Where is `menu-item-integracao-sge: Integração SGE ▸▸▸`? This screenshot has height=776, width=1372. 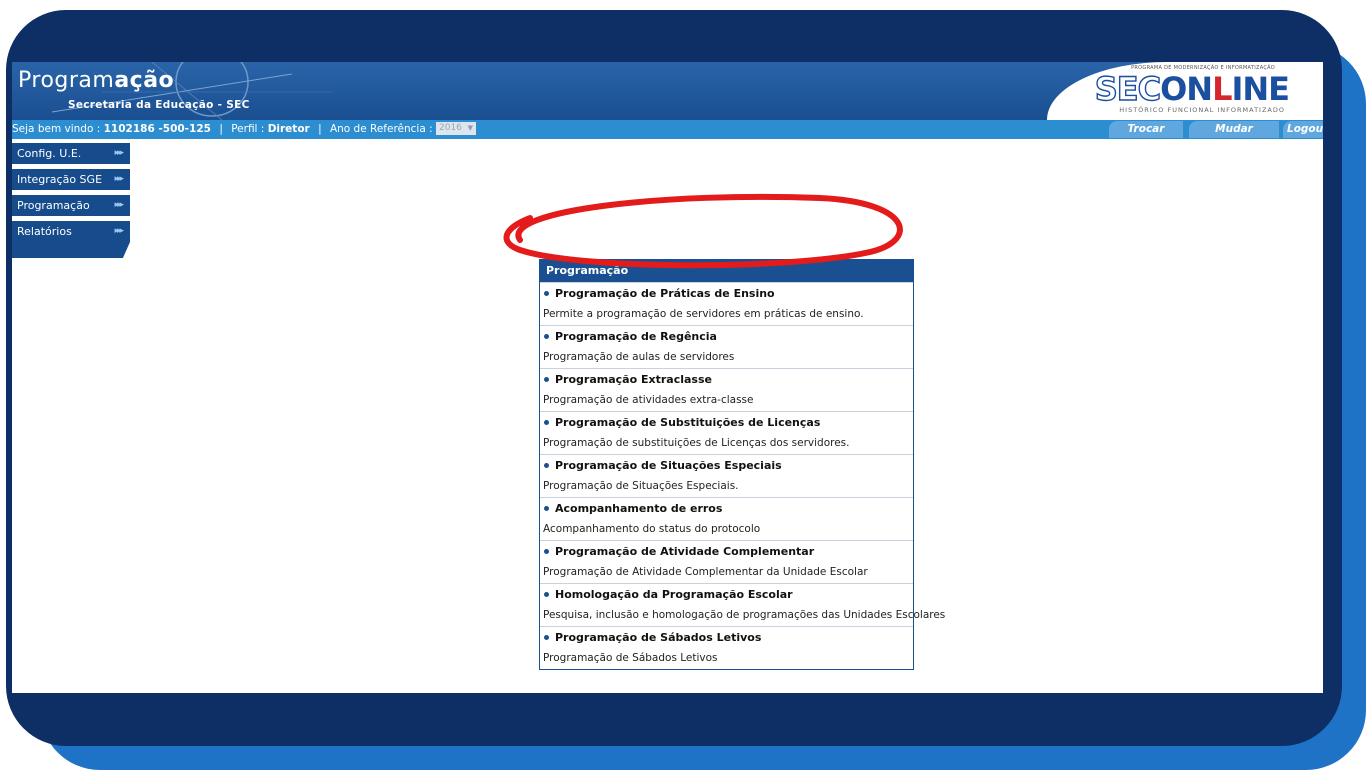 menu-item-integracao-sge: Integração SGE ▸▸▸ is located at coordinates (71, 179).